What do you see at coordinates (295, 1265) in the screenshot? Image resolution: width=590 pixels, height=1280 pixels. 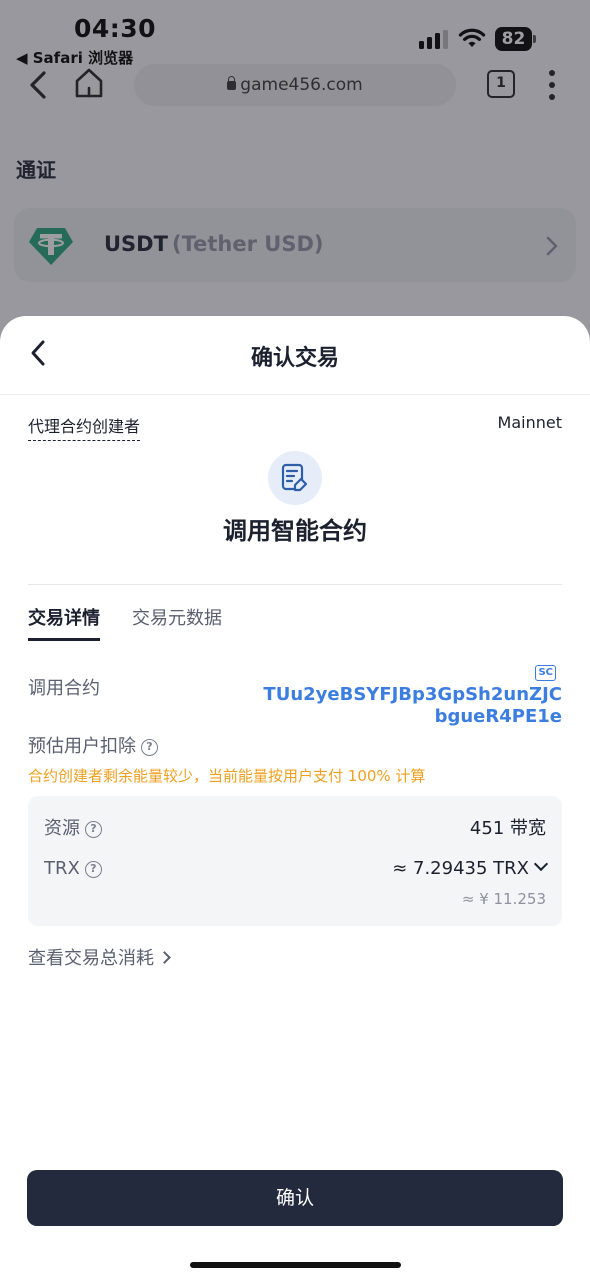 I see `home-indicator` at bounding box center [295, 1265].